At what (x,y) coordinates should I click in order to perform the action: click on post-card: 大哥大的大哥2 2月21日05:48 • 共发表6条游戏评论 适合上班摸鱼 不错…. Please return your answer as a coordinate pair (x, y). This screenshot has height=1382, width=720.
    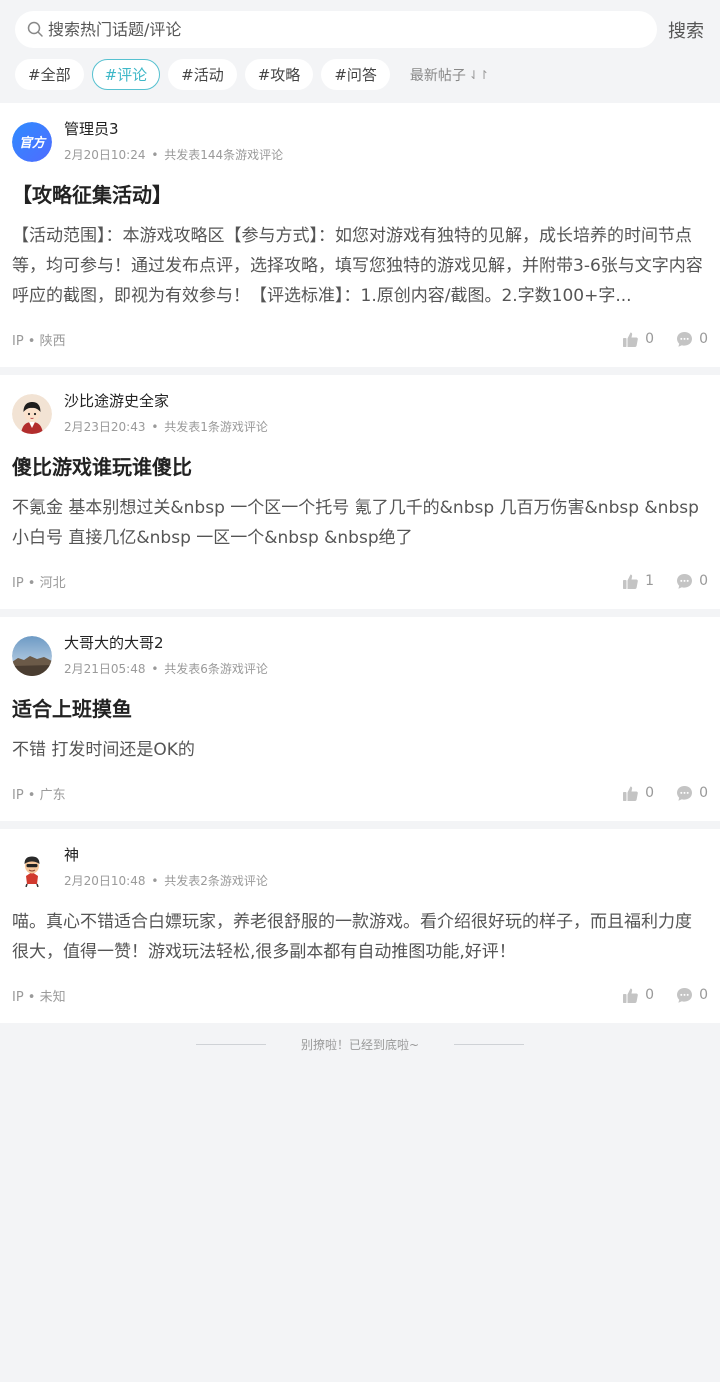
    Looking at the image, I should click on (360, 719).